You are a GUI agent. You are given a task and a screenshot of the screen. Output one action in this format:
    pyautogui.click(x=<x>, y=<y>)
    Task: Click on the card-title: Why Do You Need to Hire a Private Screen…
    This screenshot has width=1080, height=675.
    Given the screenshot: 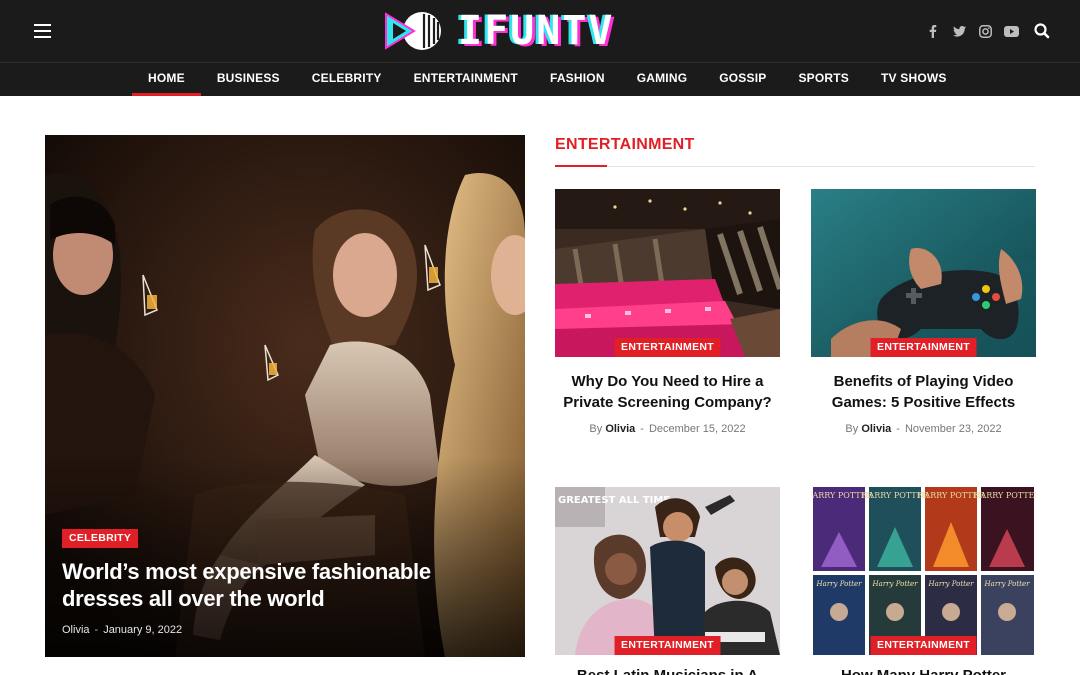 What is the action you would take?
    pyautogui.click(x=667, y=392)
    